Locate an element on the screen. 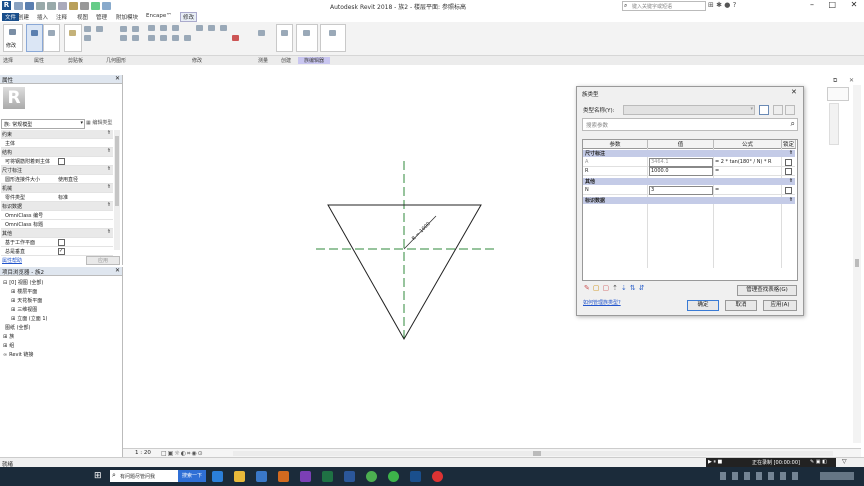  parameter-row: N 3 = is located at coordinates (689, 190).